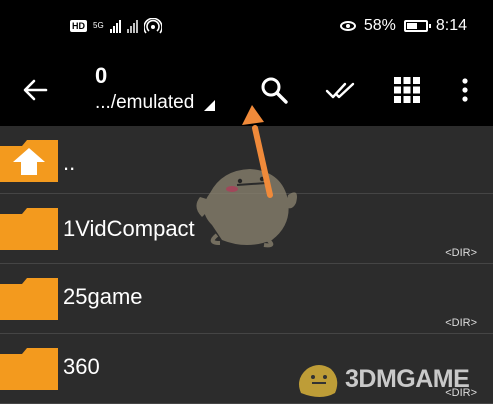 Image resolution: width=493 pixels, height=404 pixels. I want to click on battery-percent: 58%, so click(379, 25).